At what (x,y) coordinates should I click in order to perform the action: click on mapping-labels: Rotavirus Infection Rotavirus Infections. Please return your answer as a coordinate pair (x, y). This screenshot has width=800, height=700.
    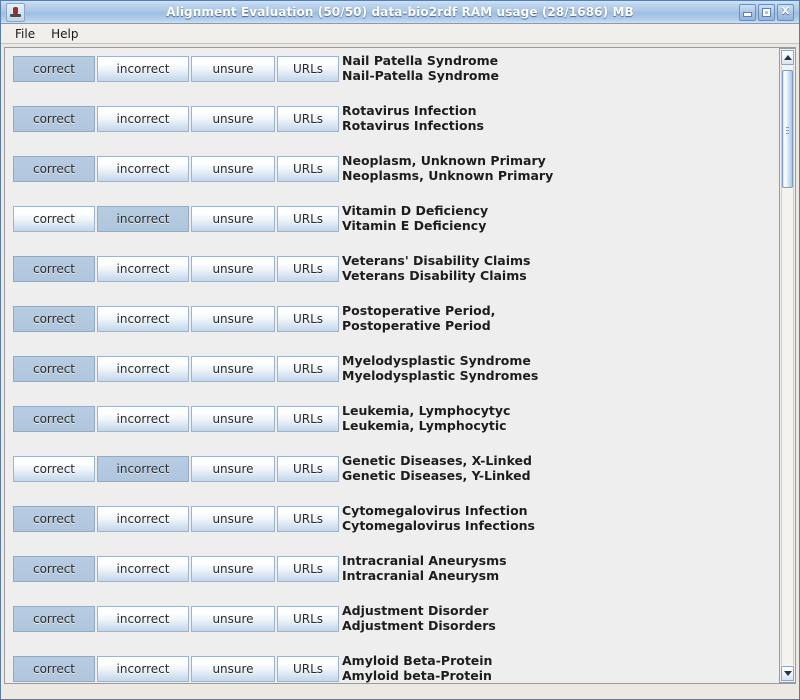
    Looking at the image, I should click on (413, 118).